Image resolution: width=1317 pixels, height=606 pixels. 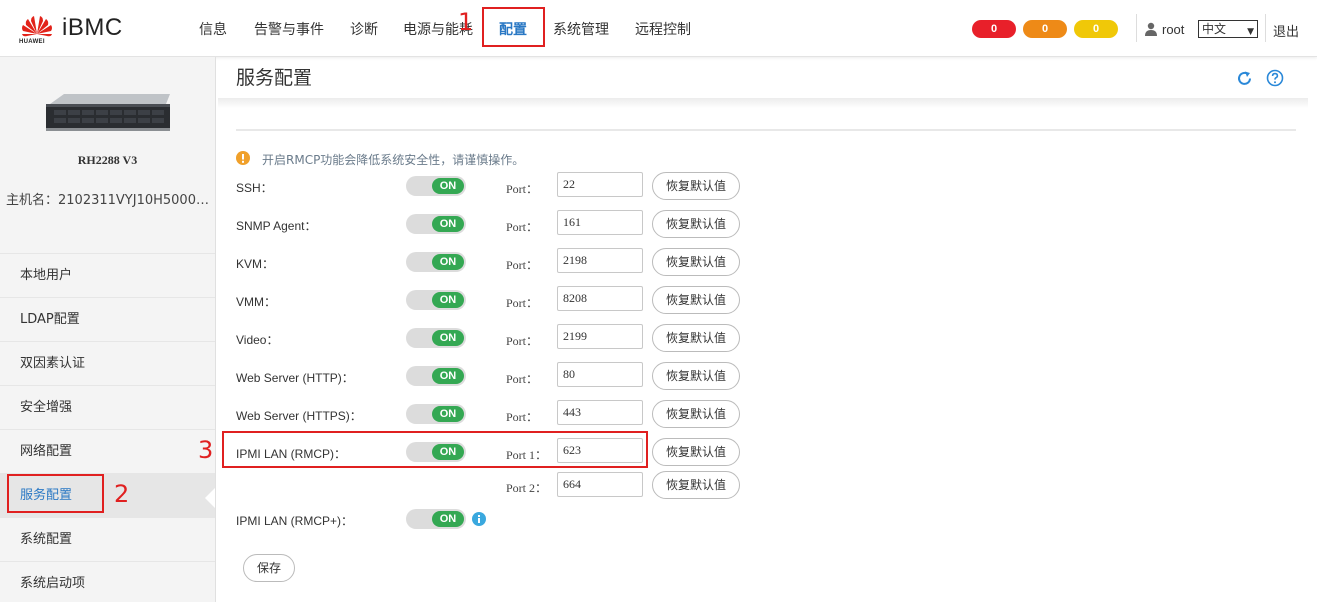 I want to click on title-separator, so click(x=763, y=103).